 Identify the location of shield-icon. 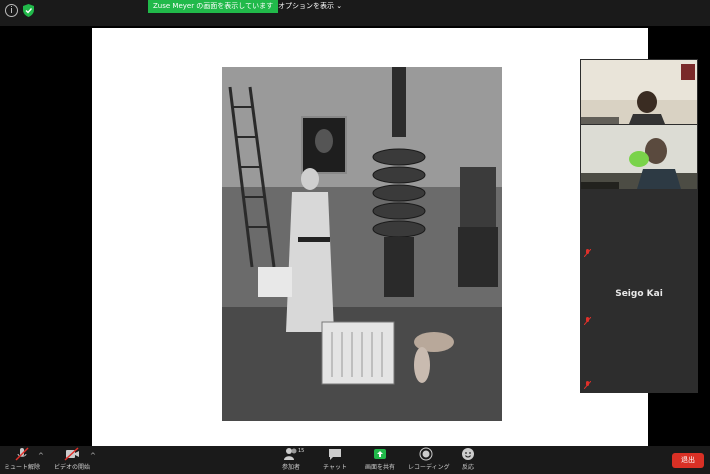
(28, 10).